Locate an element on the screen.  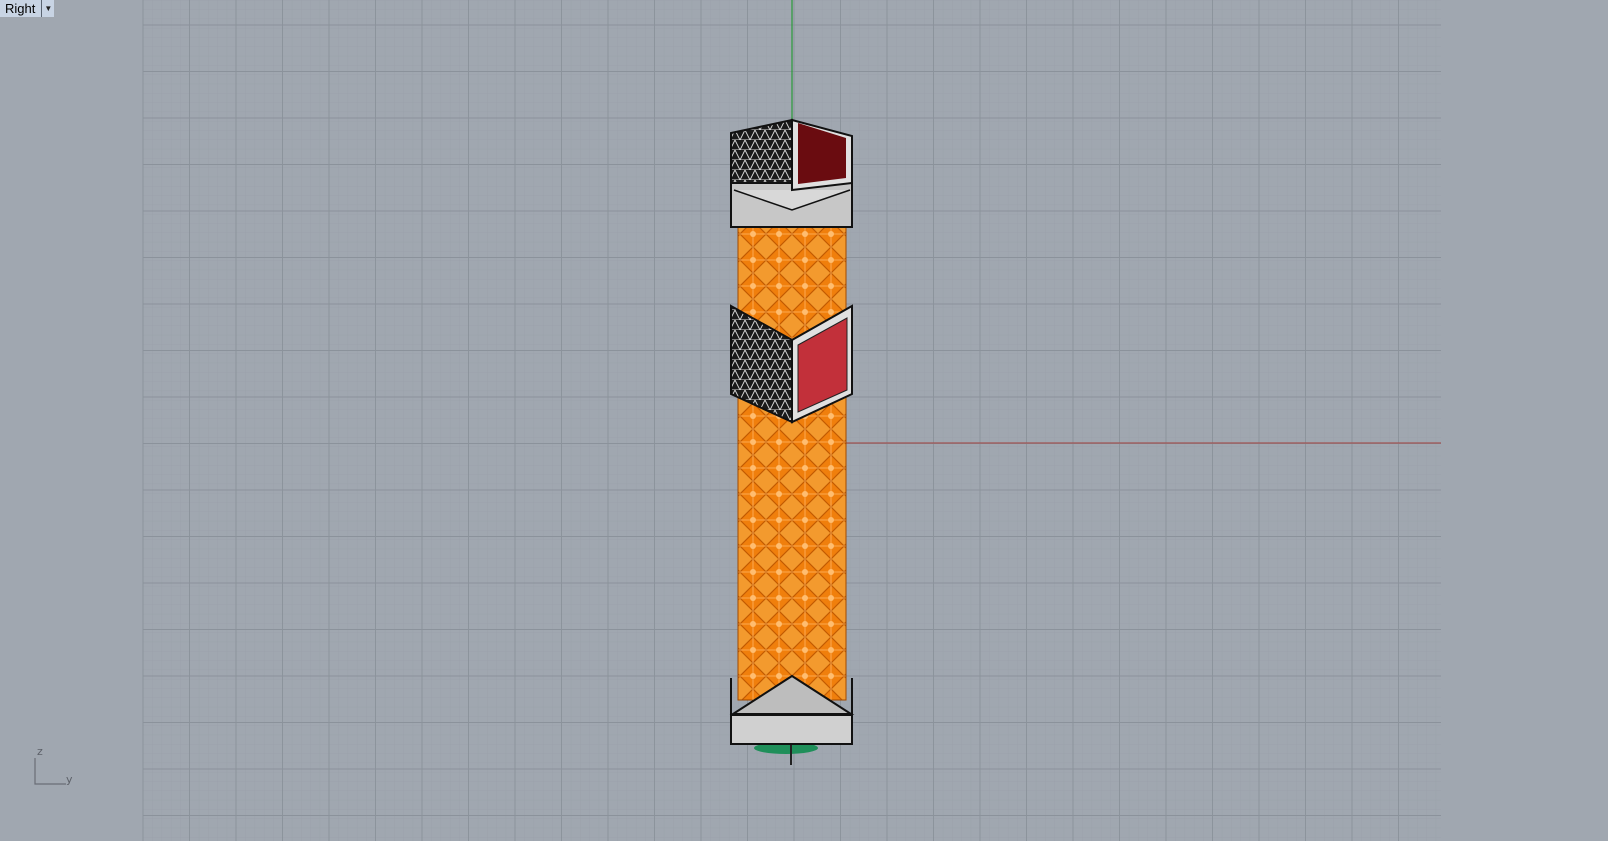
chevron-down-icon: ▼ is located at coordinates (48, 8).